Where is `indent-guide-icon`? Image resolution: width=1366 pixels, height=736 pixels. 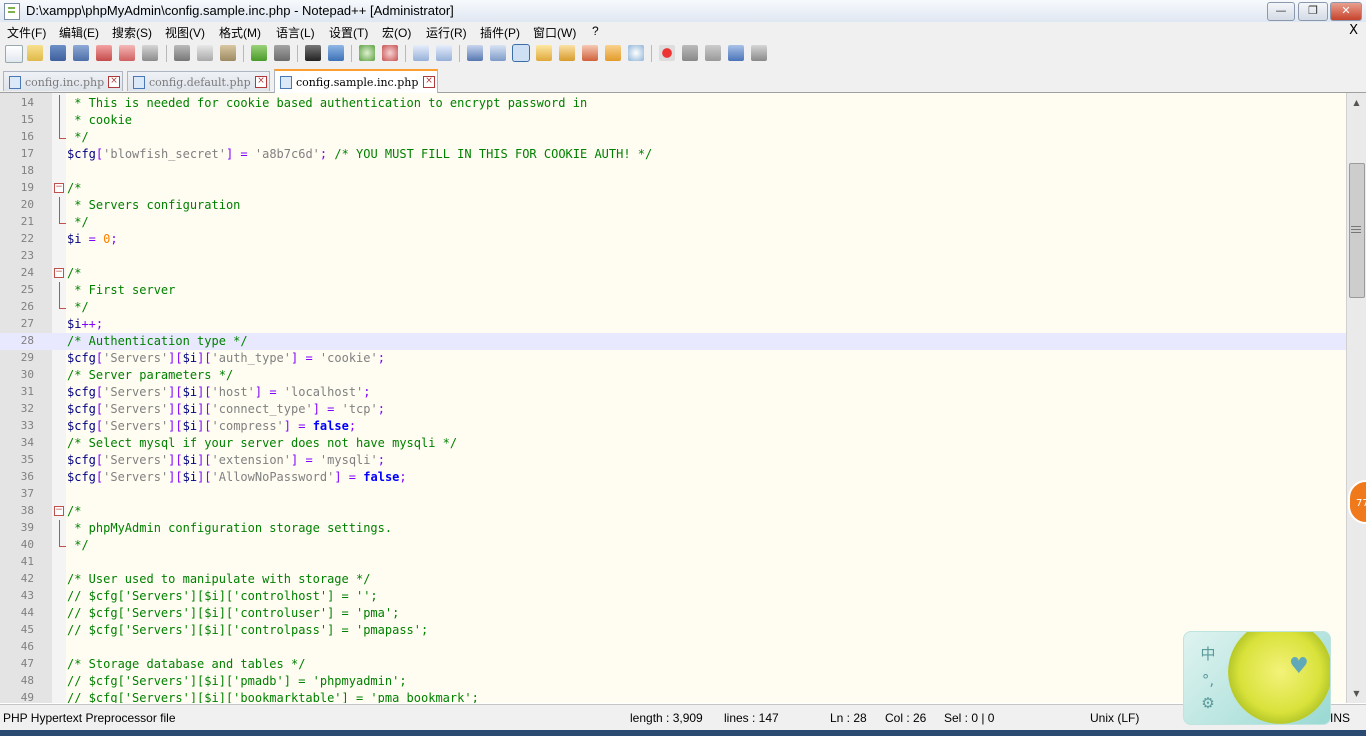 indent-guide-icon is located at coordinates (521, 53).